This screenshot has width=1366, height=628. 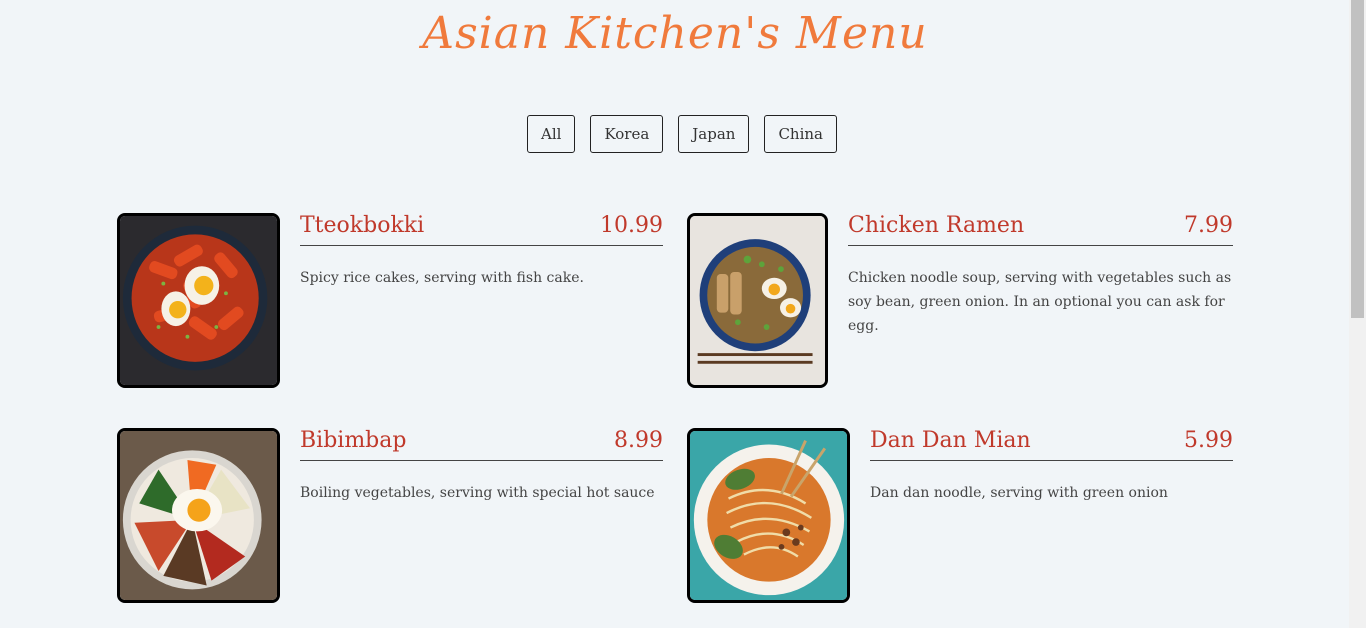 What do you see at coordinates (1208, 440) in the screenshot?
I see `item-price: 5.99` at bounding box center [1208, 440].